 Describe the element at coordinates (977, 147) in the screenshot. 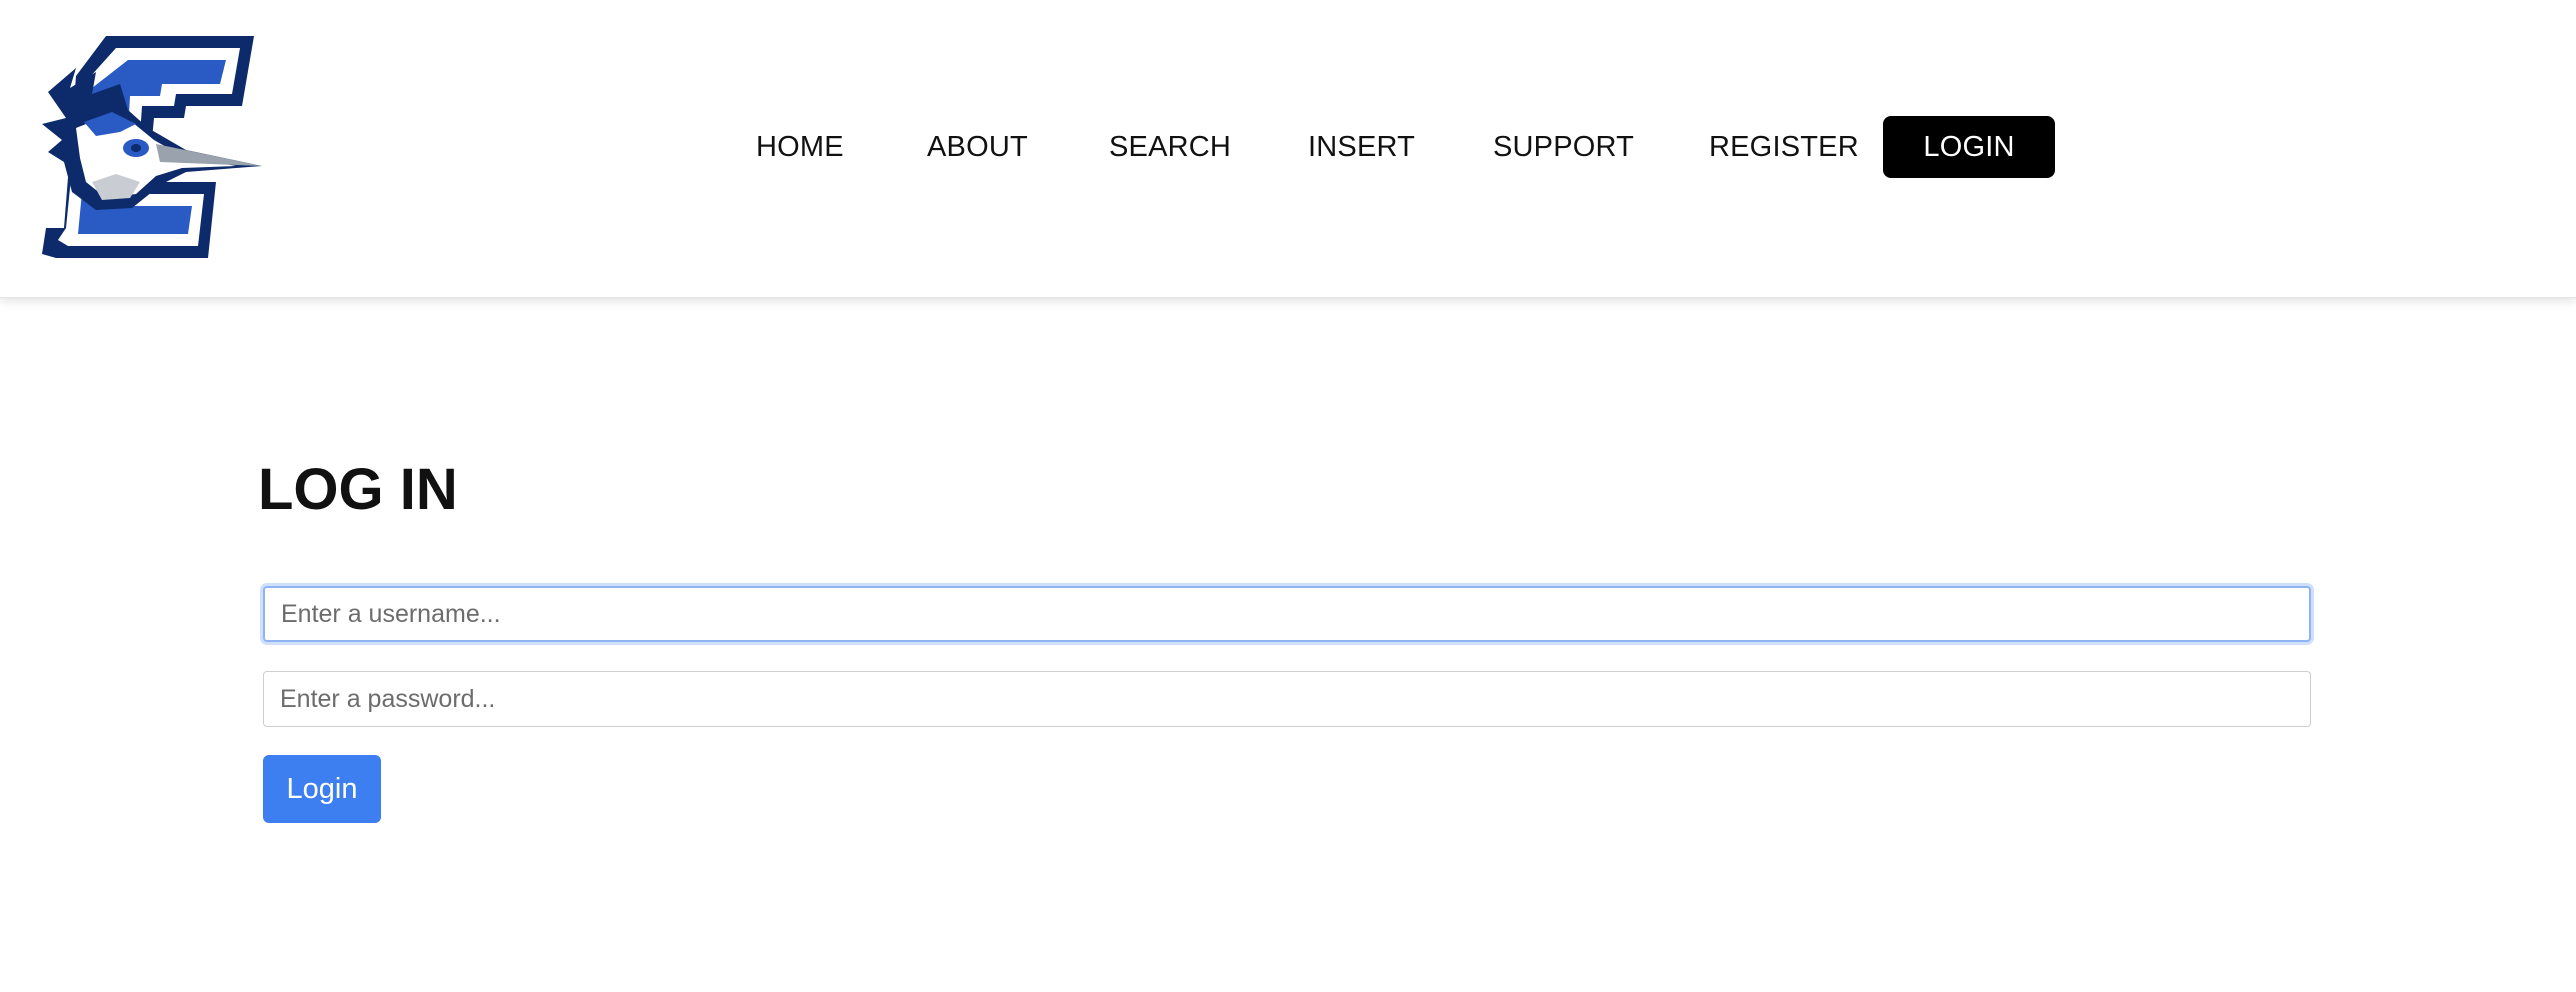

I see `nav-about: ABOUT` at that location.